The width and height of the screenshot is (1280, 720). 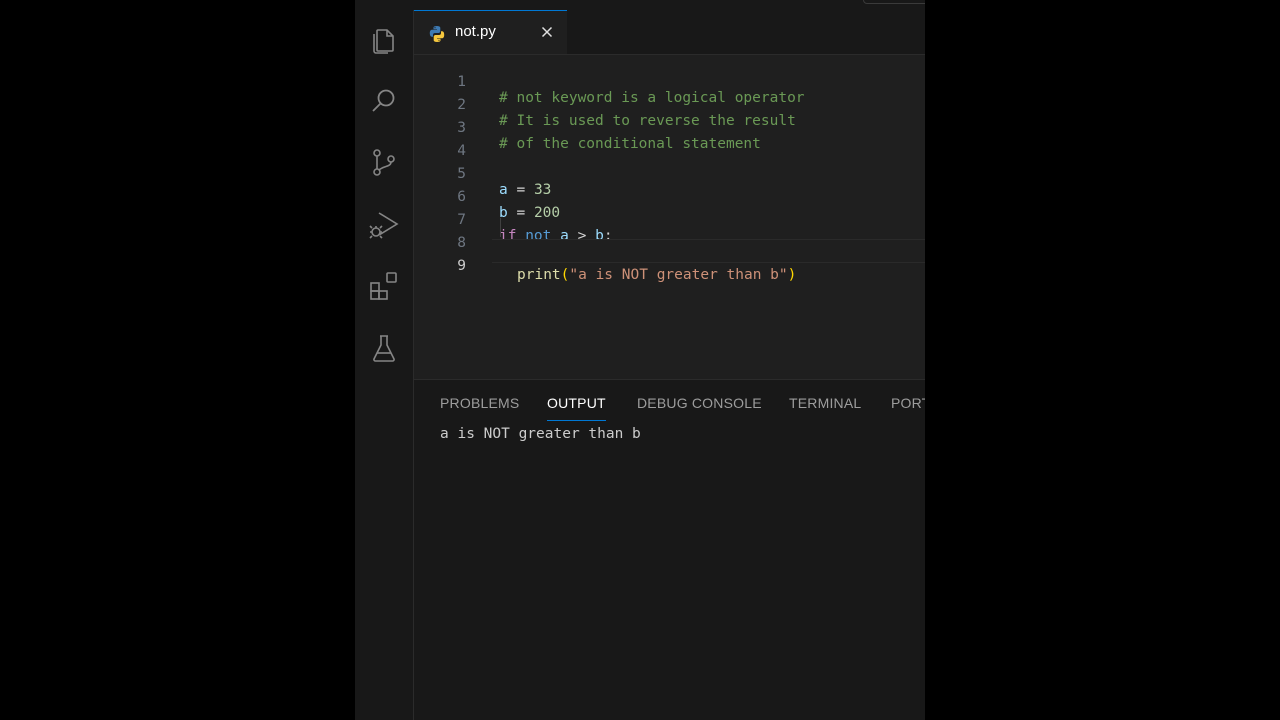 What do you see at coordinates (500, 227) in the screenshot?
I see `indent-guide` at bounding box center [500, 227].